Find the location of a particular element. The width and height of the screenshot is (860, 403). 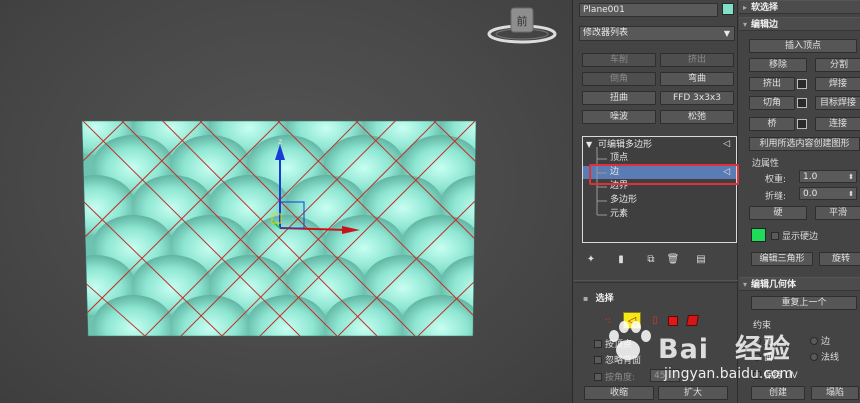

weld-button: 焊接 is located at coordinates (837, 84).